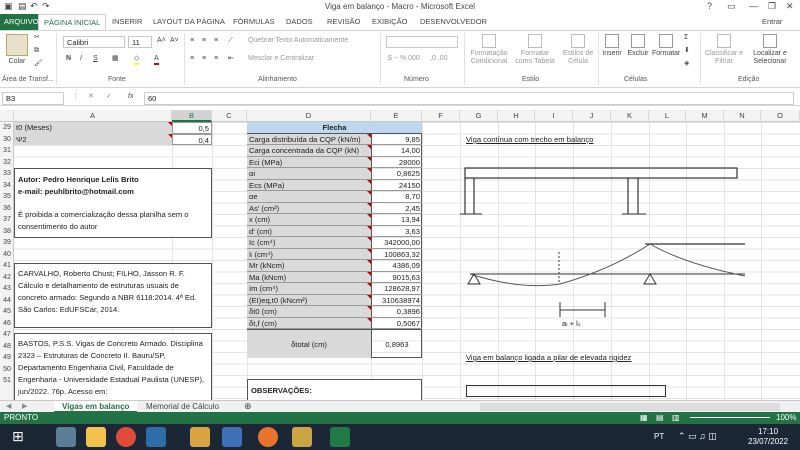 The height and width of the screenshot is (450, 800). I want to click on delete-cells-button: Excluir, so click(638, 46).